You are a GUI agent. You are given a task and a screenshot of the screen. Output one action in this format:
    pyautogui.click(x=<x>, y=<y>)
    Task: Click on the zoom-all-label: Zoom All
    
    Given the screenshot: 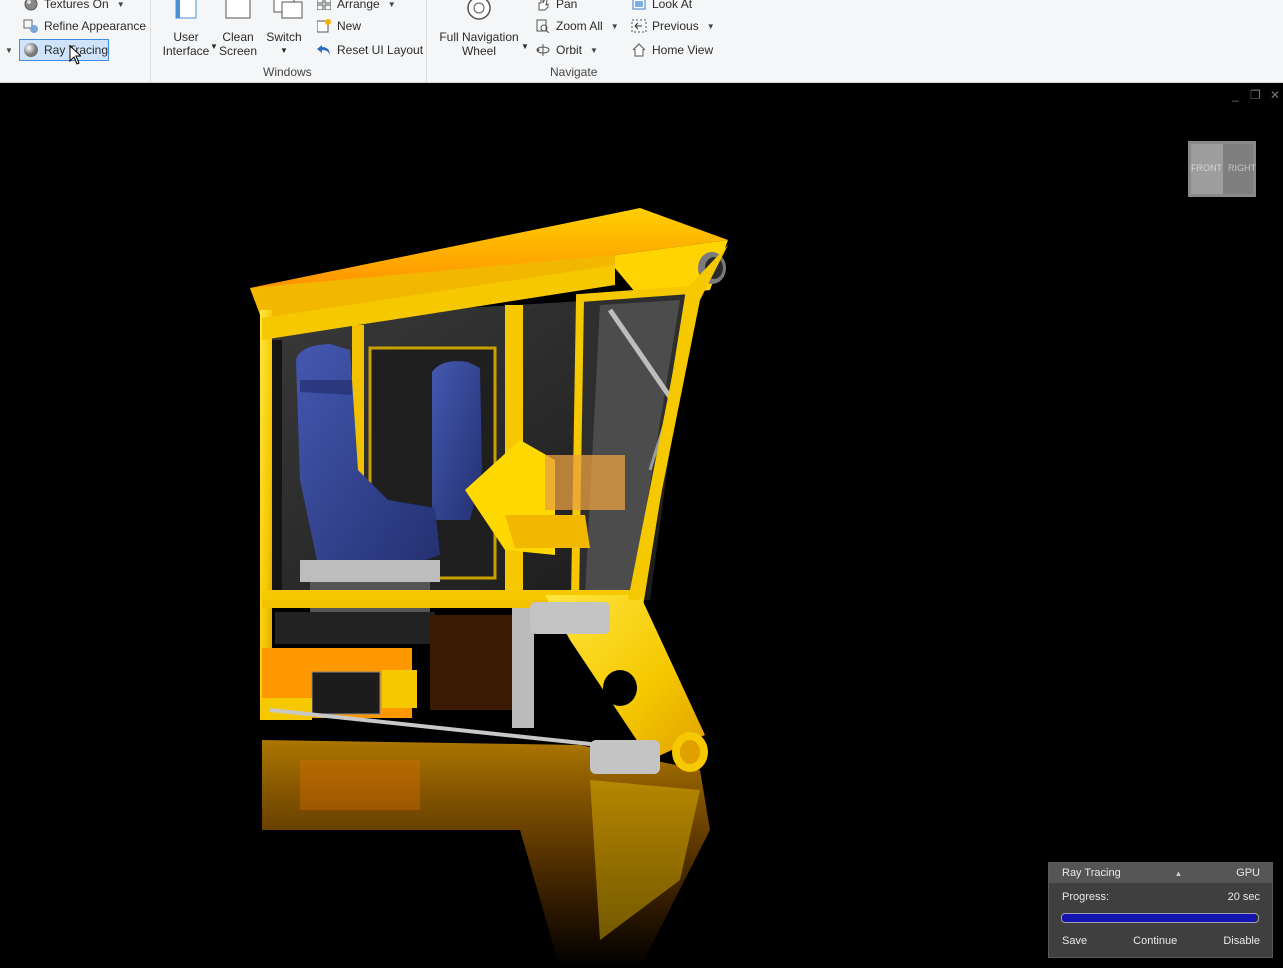 What is the action you would take?
    pyautogui.click(x=579, y=26)
    